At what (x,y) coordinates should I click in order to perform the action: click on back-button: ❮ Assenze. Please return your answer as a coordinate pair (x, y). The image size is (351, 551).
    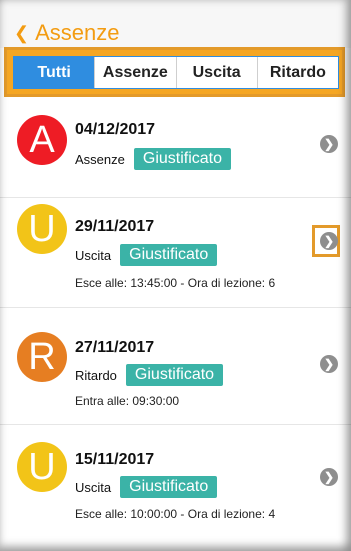
    Looking at the image, I should click on (66, 33).